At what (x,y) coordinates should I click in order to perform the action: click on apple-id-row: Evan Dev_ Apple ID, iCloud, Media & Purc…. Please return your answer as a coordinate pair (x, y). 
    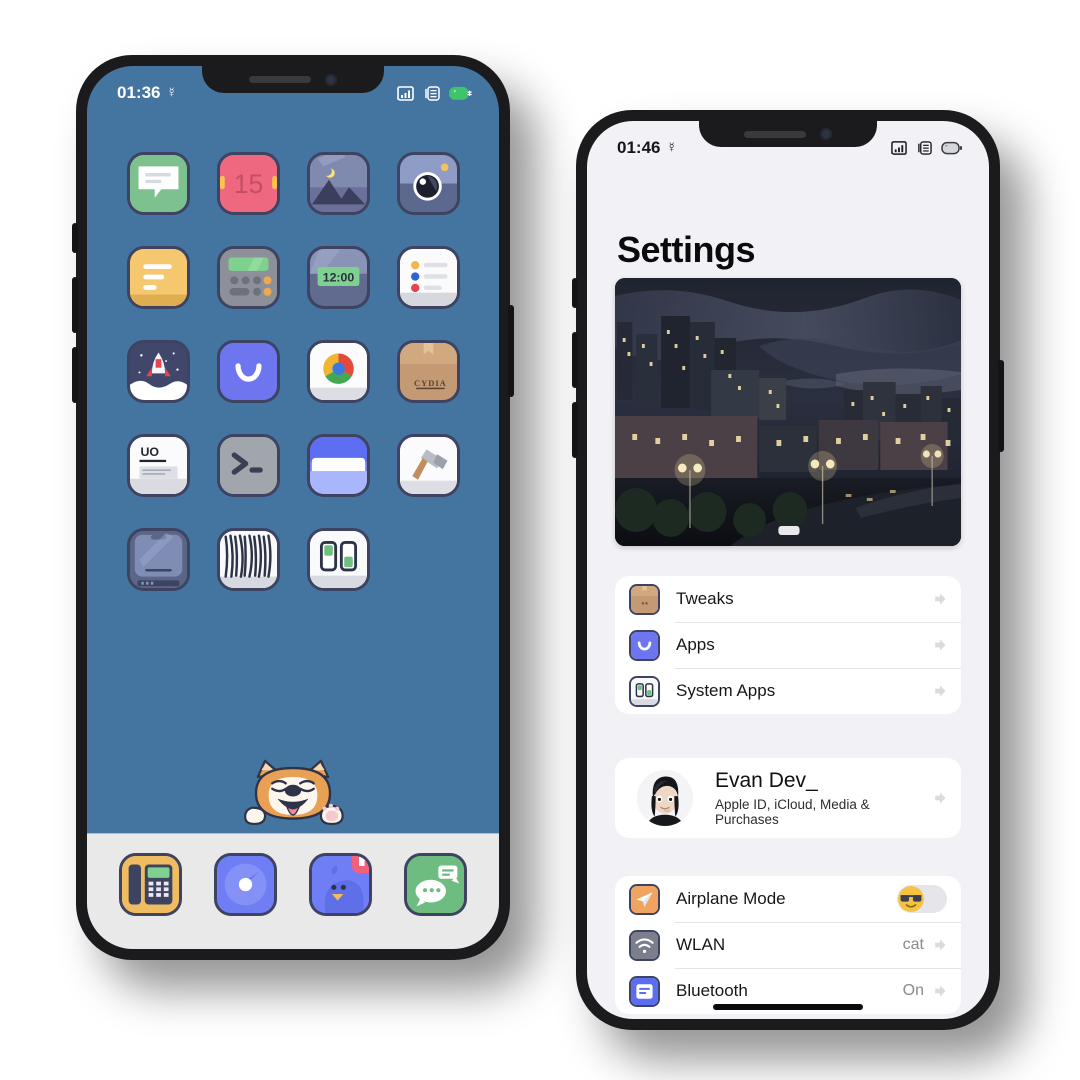
    Looking at the image, I should click on (788, 798).